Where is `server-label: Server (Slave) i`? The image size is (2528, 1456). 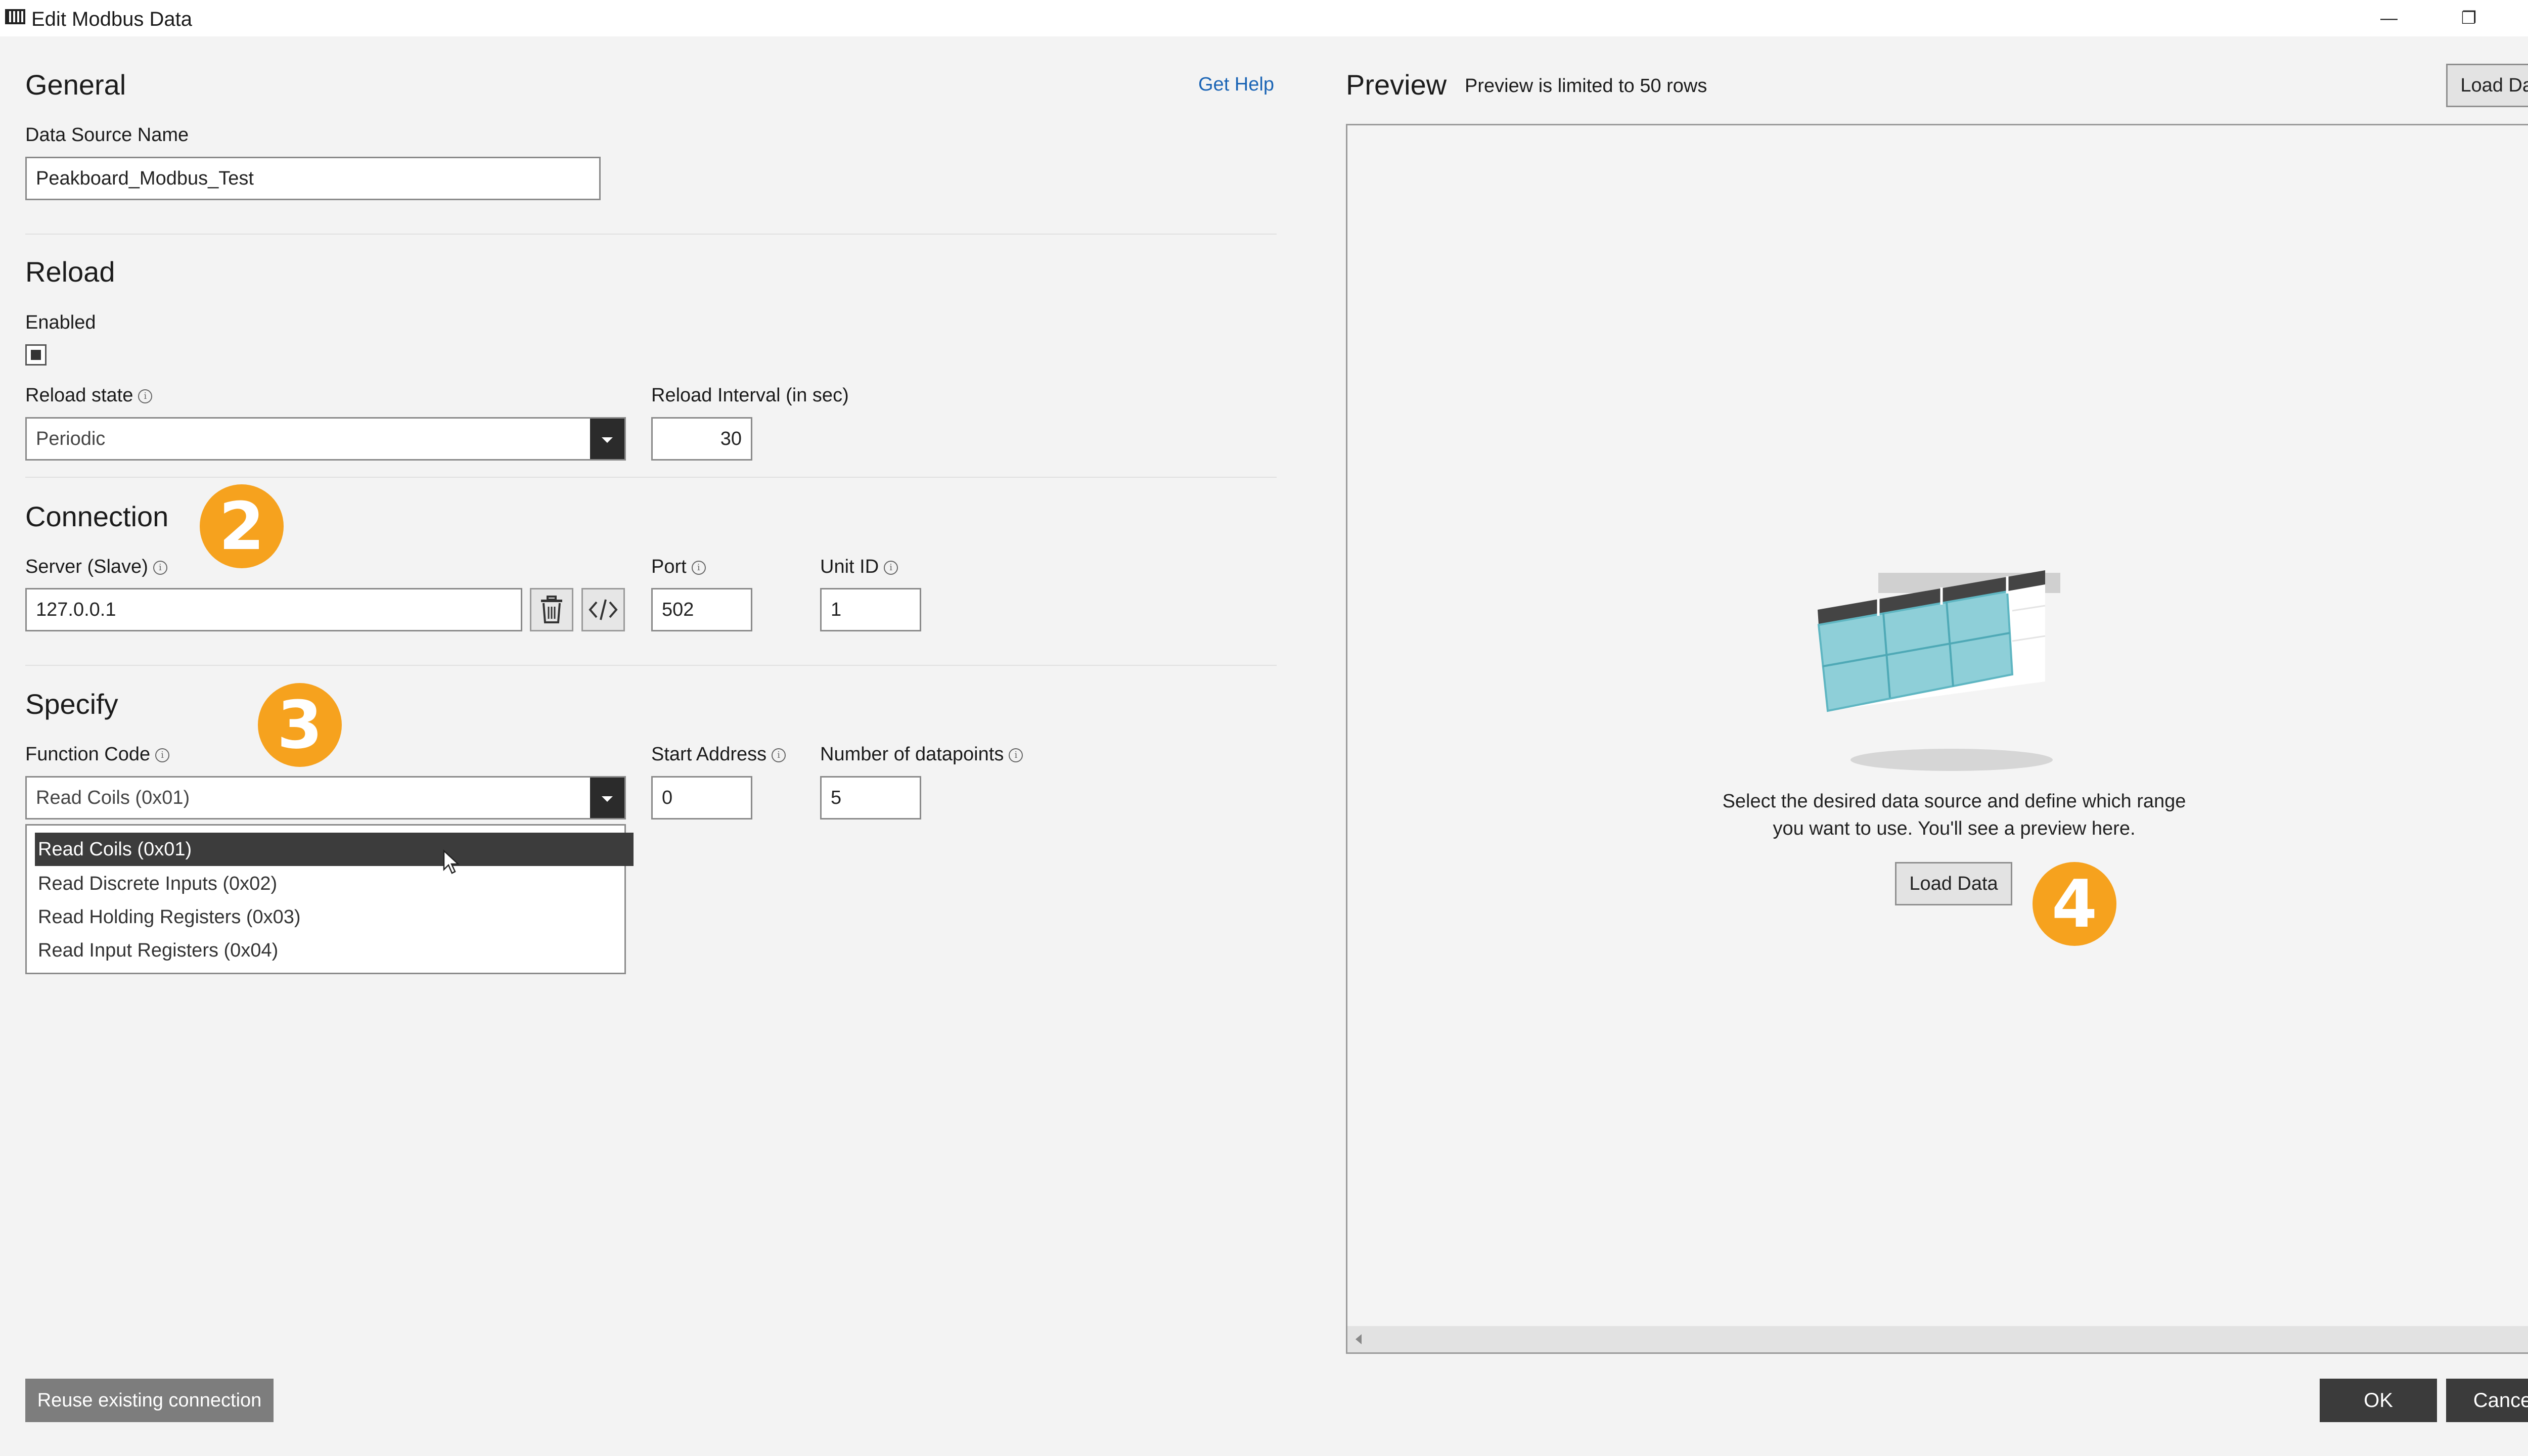
server-label: Server (Slave) i is located at coordinates (96, 567).